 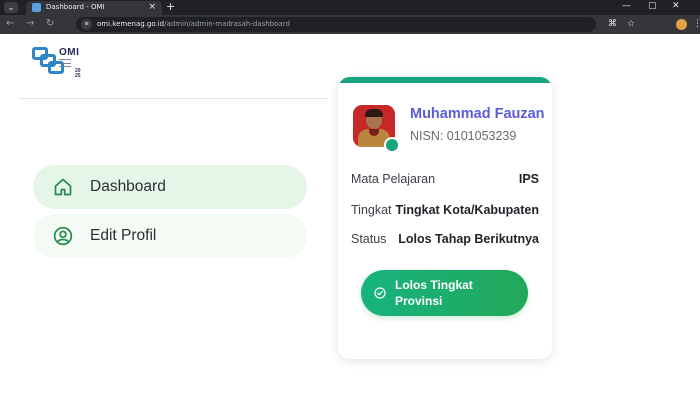 What do you see at coordinates (626, 6) in the screenshot?
I see `minimize-button: —` at bounding box center [626, 6].